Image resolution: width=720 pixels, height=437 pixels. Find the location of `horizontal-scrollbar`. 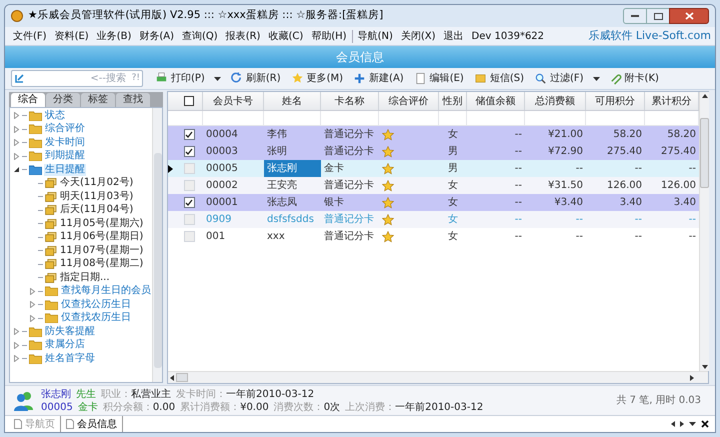

horizontal-scrollbar is located at coordinates (438, 377).